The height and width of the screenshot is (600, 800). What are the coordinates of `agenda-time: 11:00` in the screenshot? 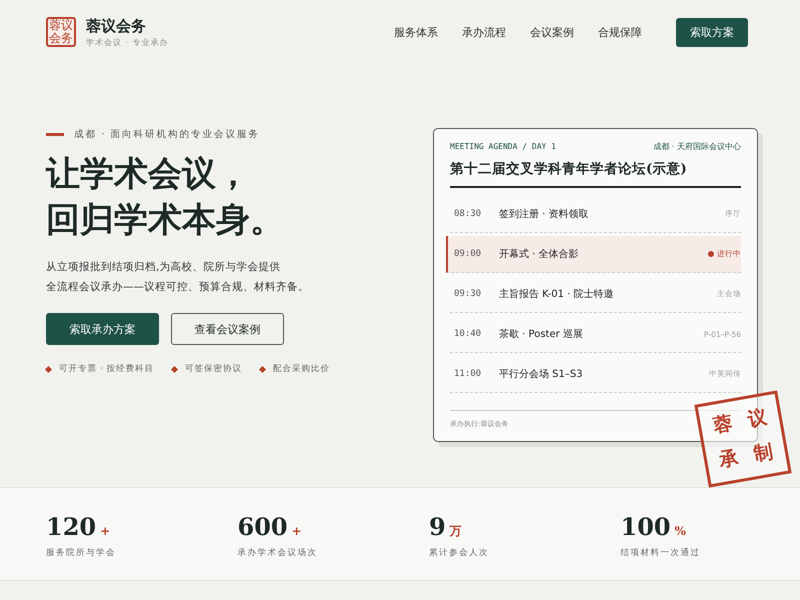 It's located at (468, 374).